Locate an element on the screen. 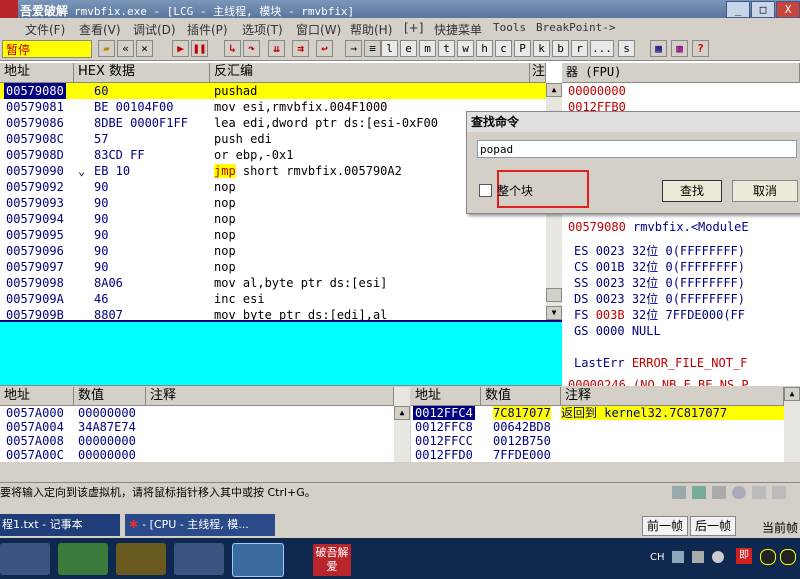 The image size is (800, 579). table-row: 00579094 90 nop is located at coordinates (273, 219).